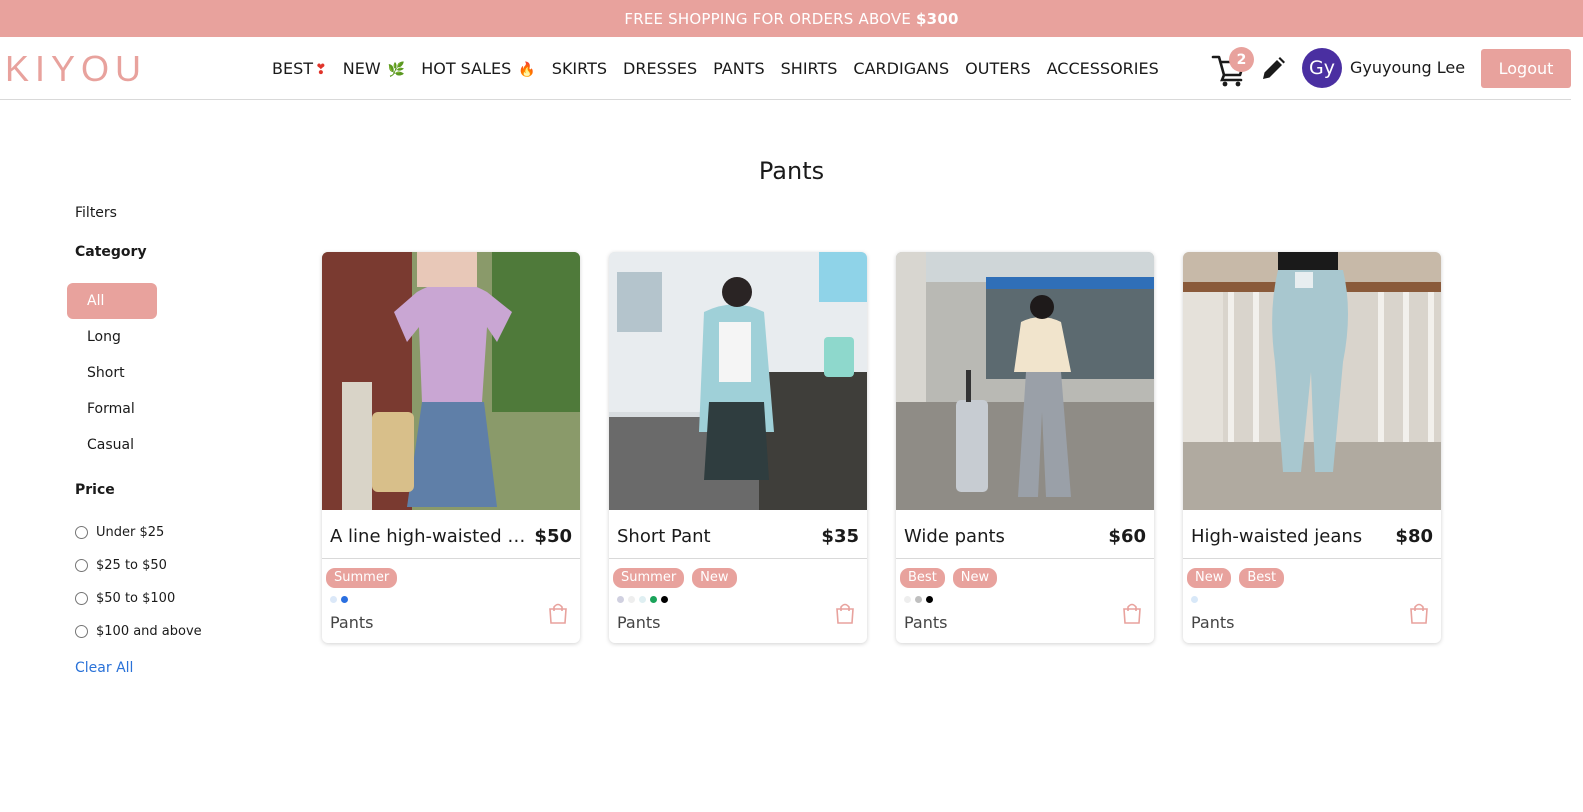 Image resolution: width=1583 pixels, height=812 pixels. I want to click on category-item-long: Long, so click(112, 337).